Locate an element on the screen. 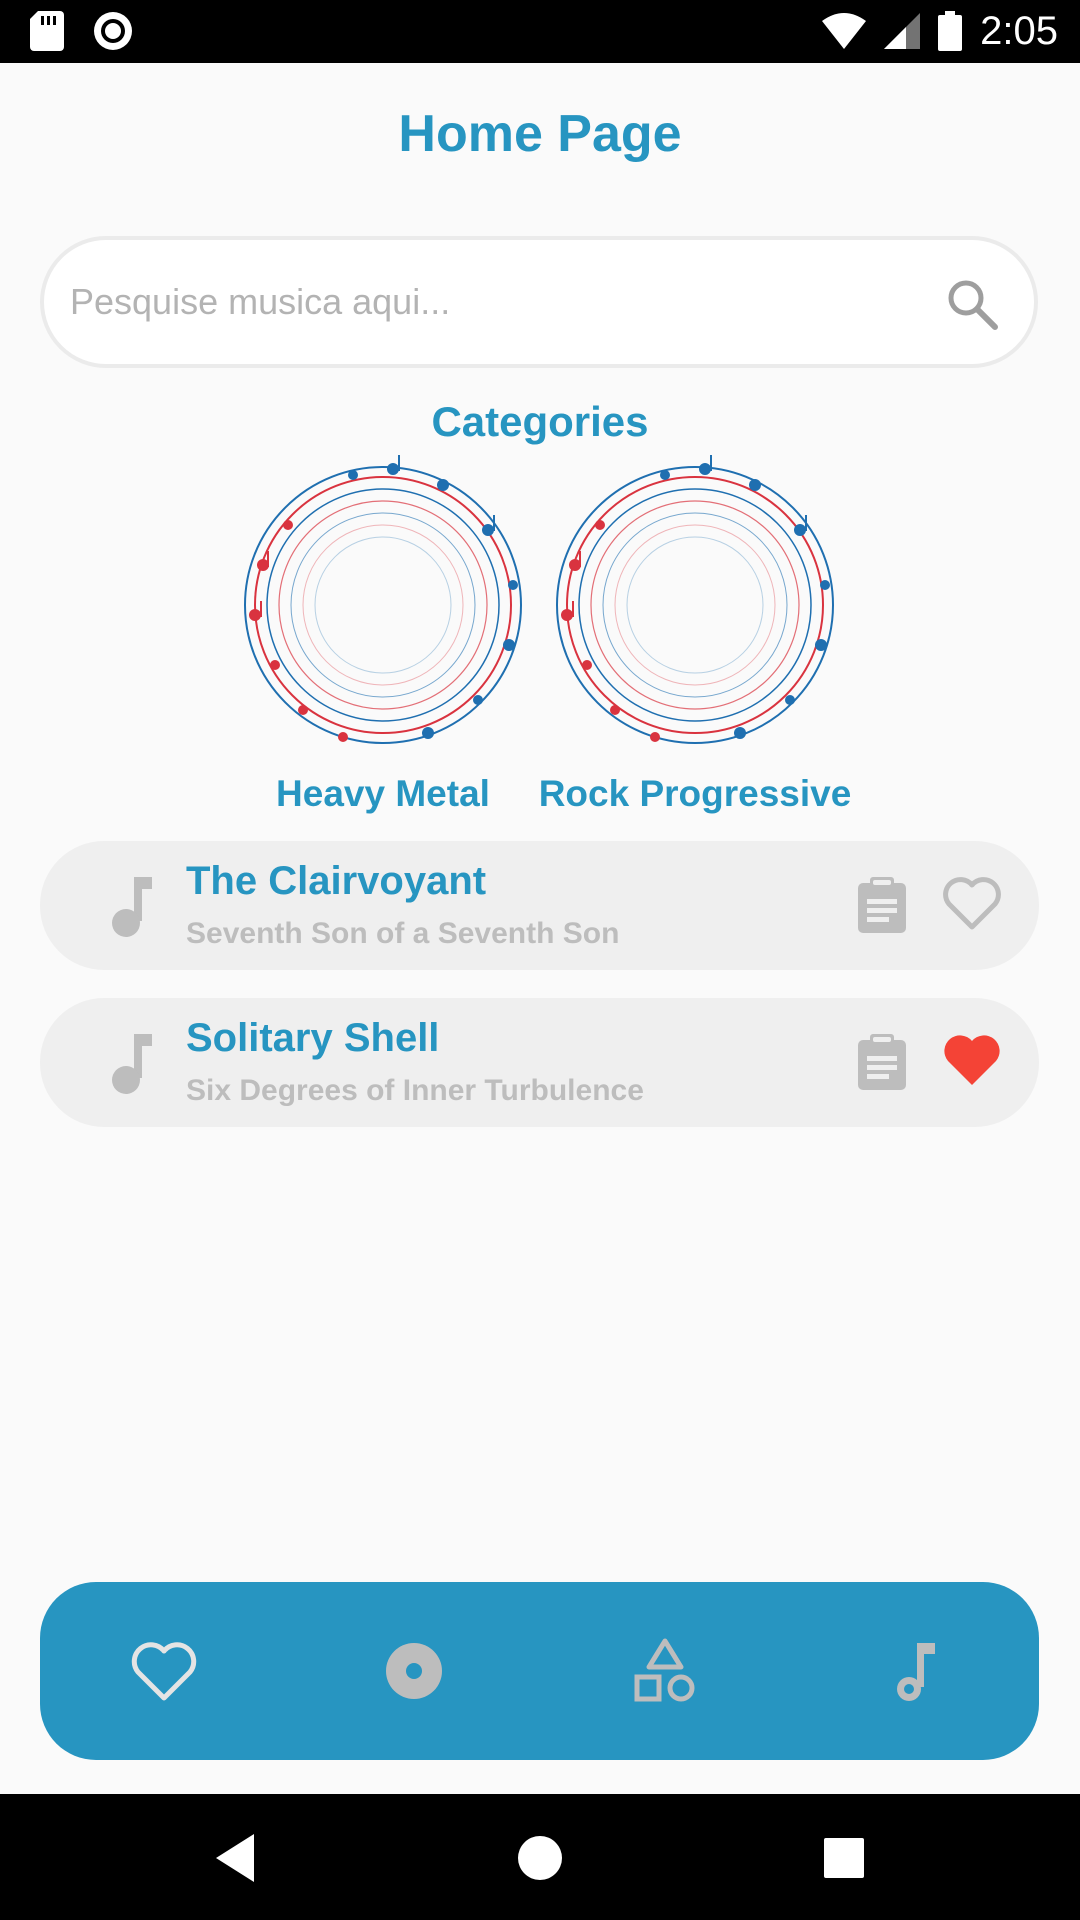 The height and width of the screenshot is (1920, 1080). recents-icon is located at coordinates (844, 1858).